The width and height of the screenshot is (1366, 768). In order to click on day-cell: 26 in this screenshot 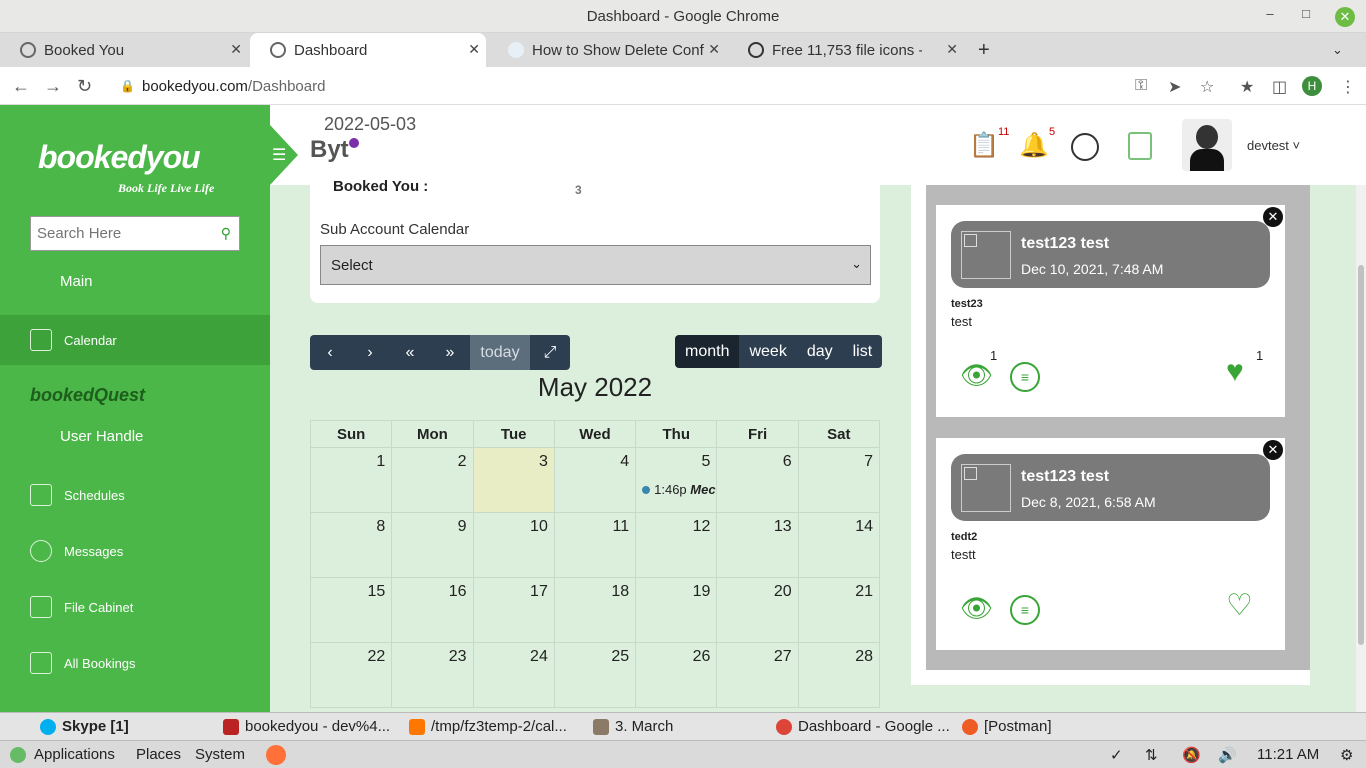, I will do `click(676, 675)`.